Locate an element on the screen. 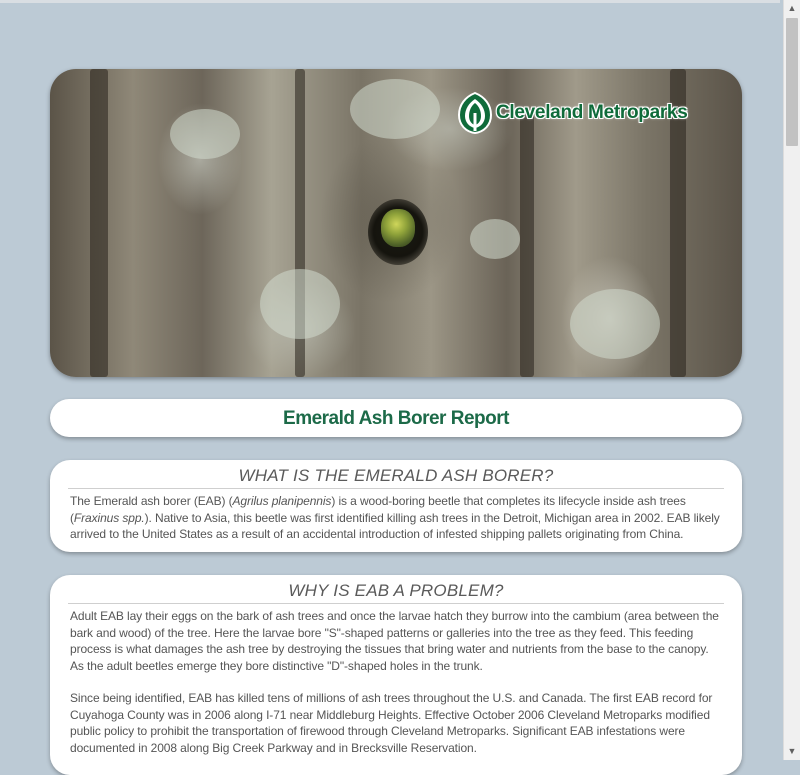 The image size is (800, 775). page-title: Emerald Ash Borer Report is located at coordinates (396, 418).